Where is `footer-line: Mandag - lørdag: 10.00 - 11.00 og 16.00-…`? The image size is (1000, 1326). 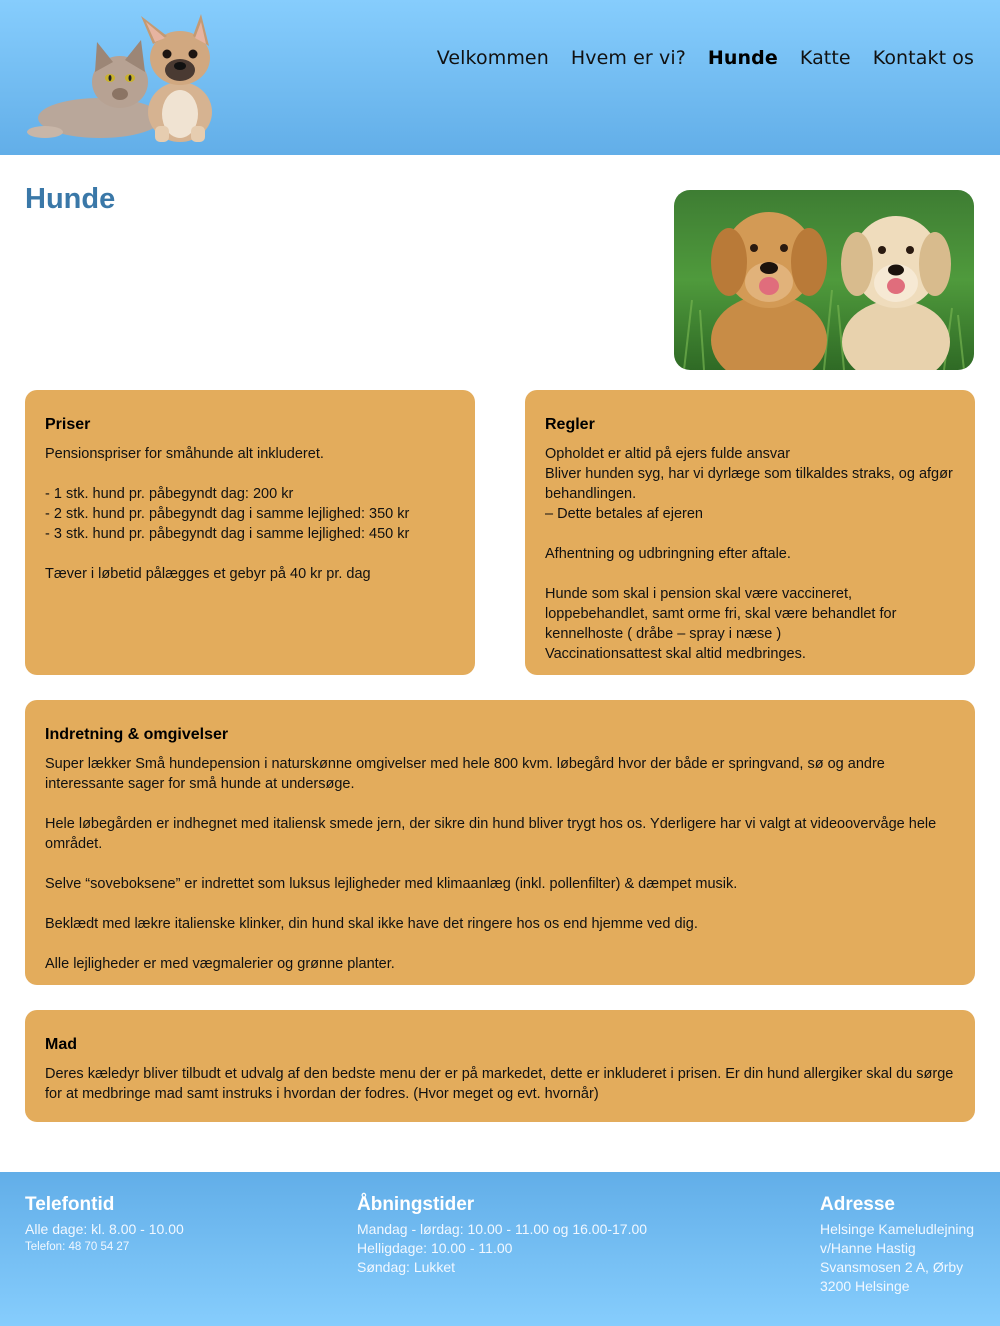 footer-line: Mandag - lørdag: 10.00 - 11.00 og 16.00-… is located at coordinates (502, 1229).